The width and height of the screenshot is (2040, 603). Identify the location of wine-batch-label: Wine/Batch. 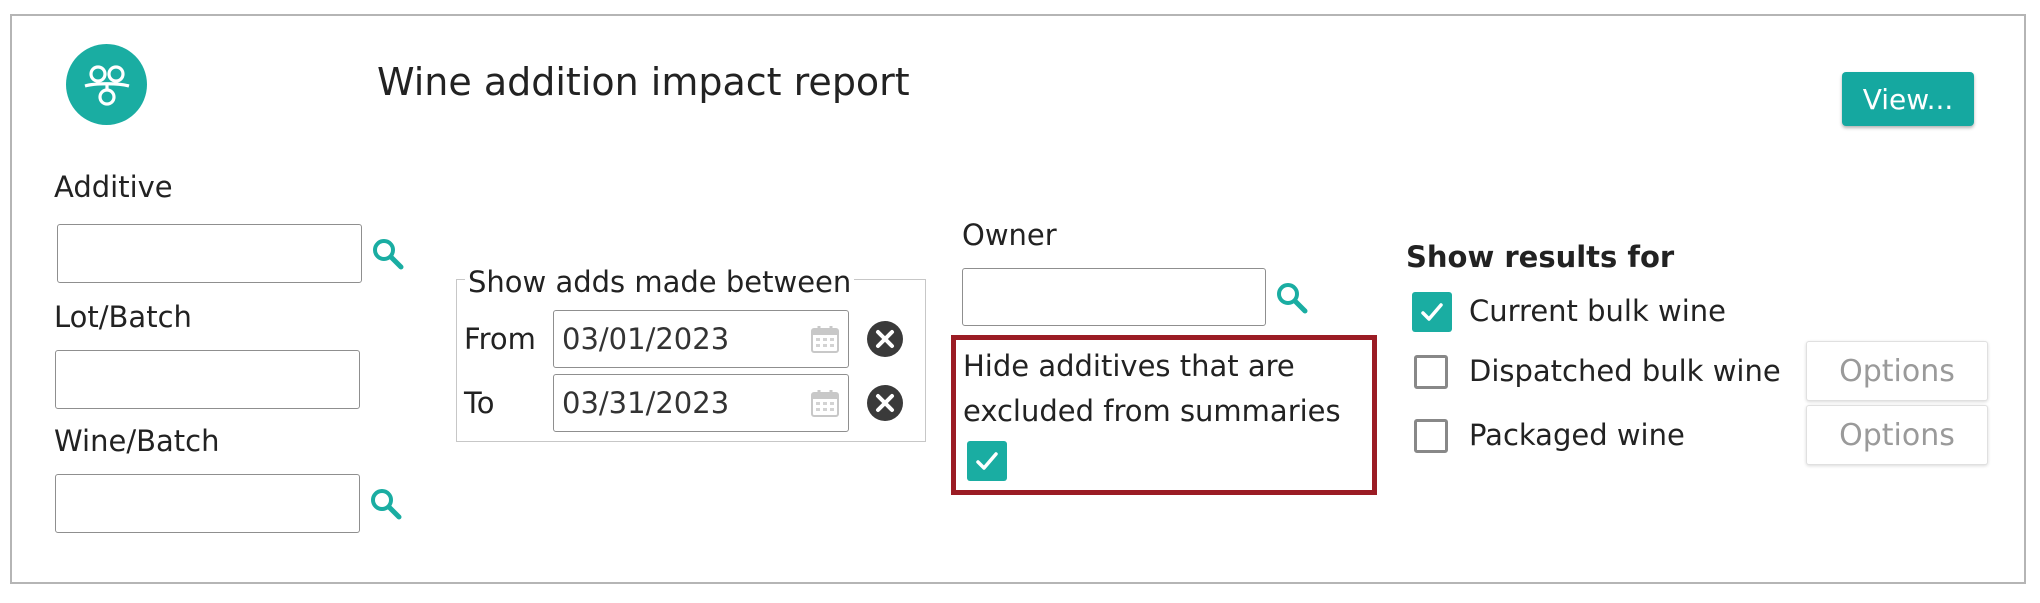
(137, 441).